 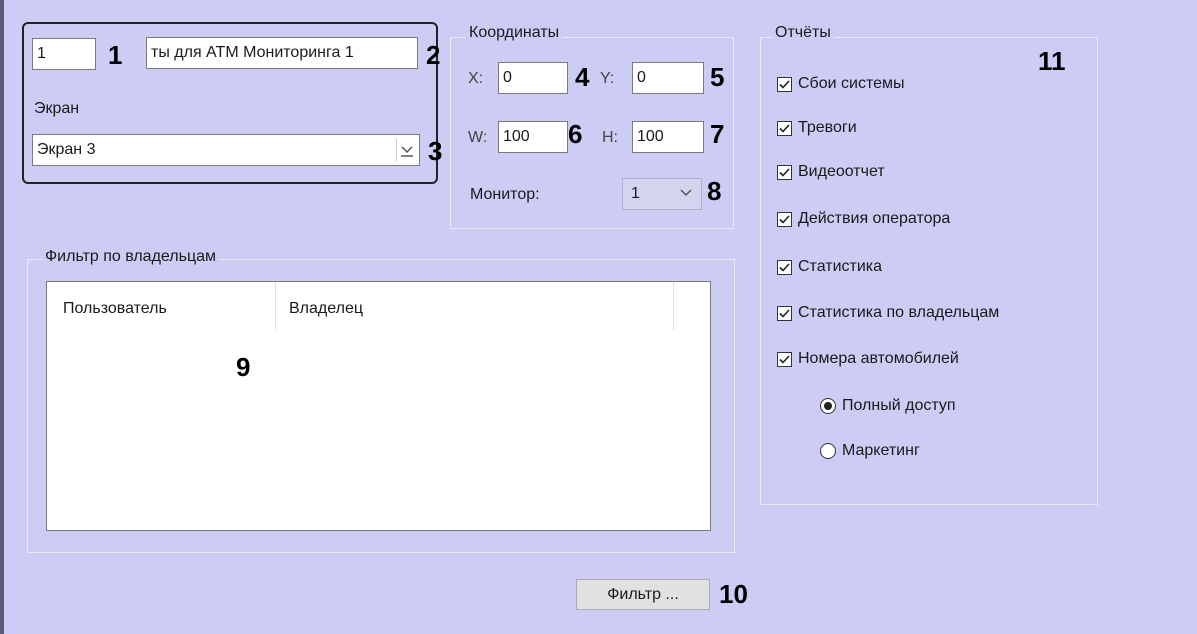 I want to click on screen-id-field: 1, so click(x=64, y=54).